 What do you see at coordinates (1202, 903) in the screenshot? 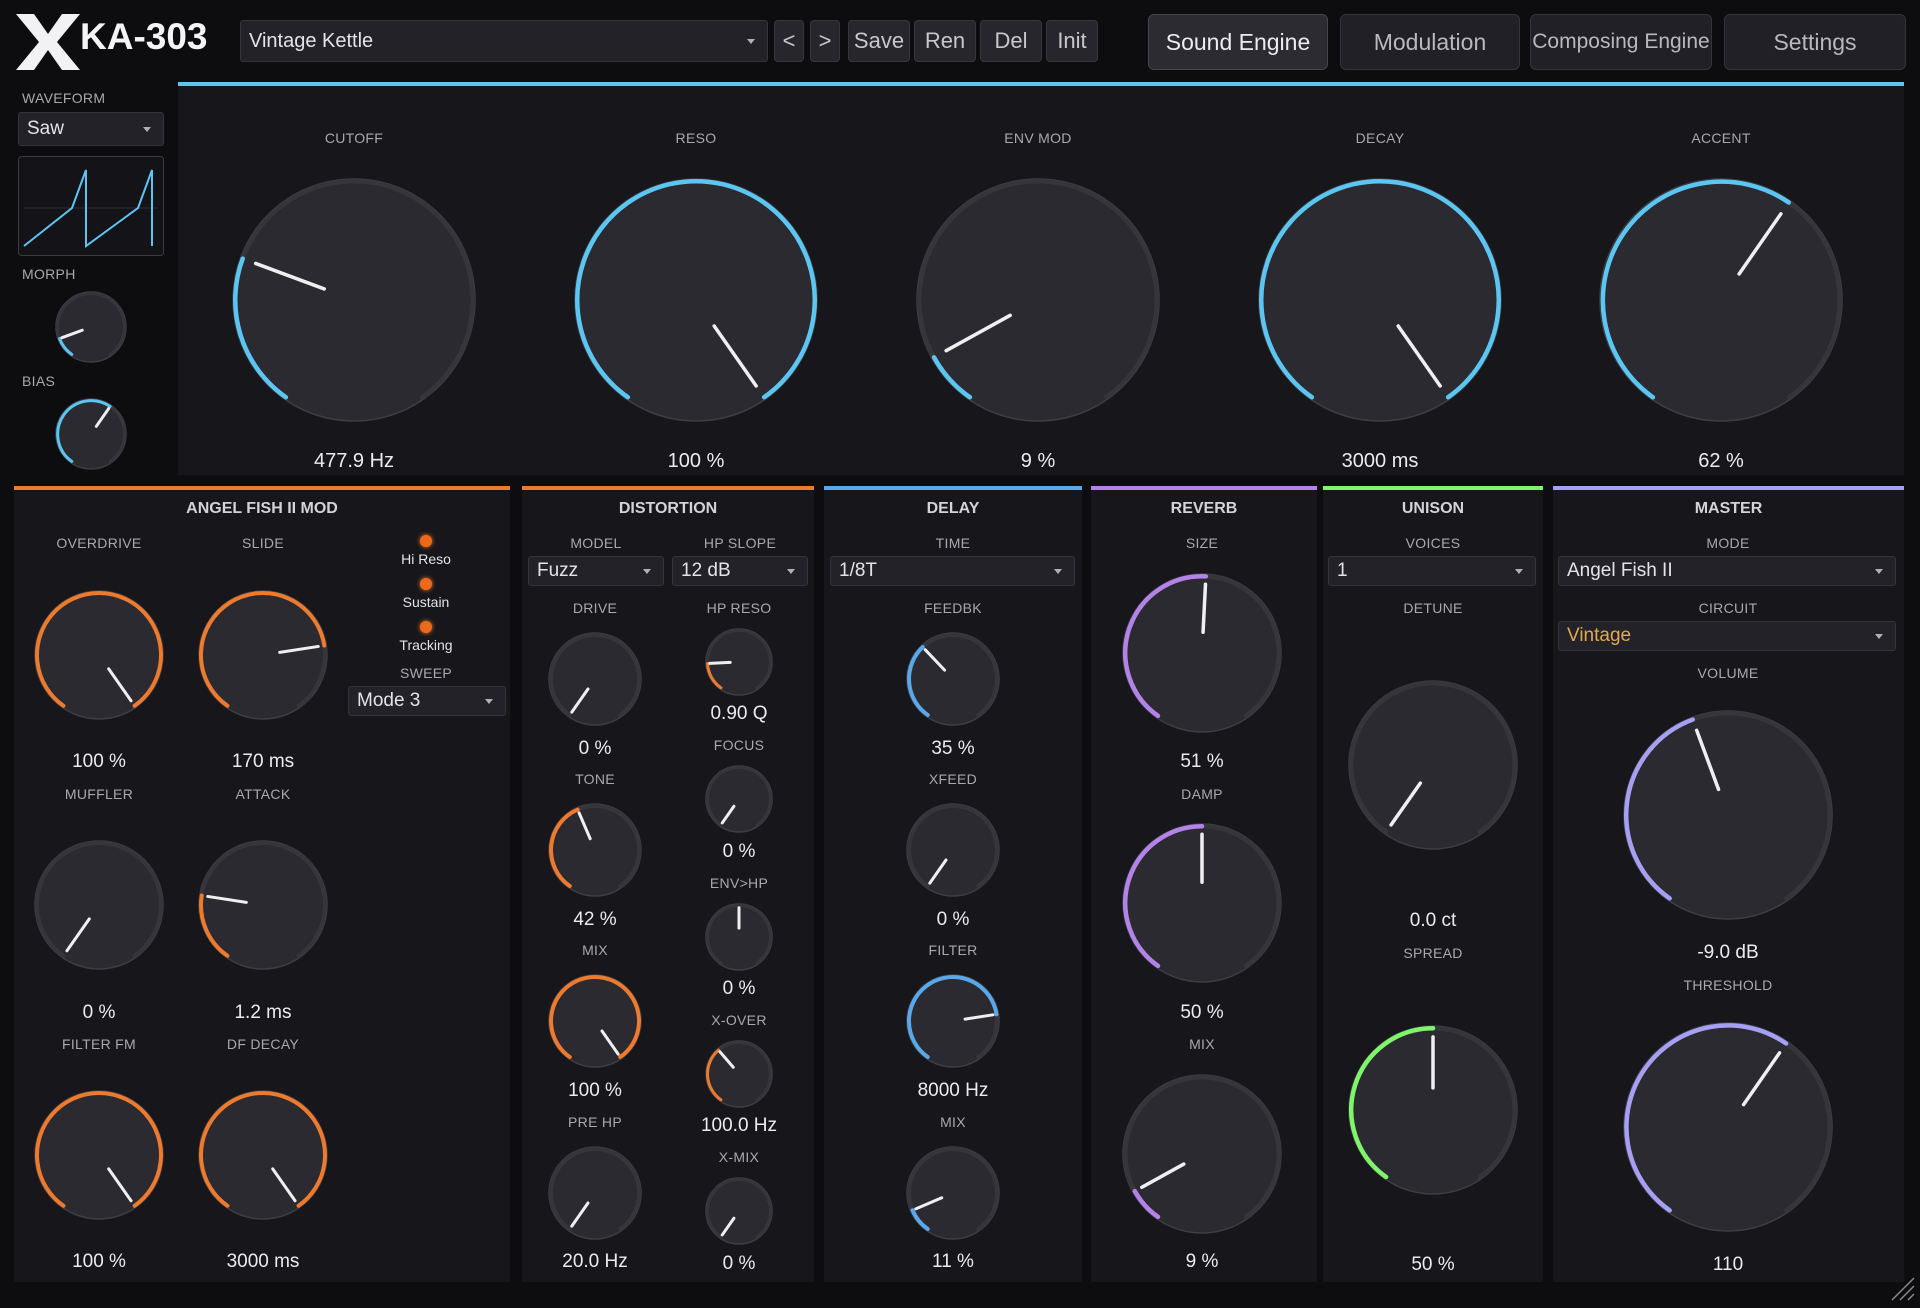
I see `reverb-damp-knob` at bounding box center [1202, 903].